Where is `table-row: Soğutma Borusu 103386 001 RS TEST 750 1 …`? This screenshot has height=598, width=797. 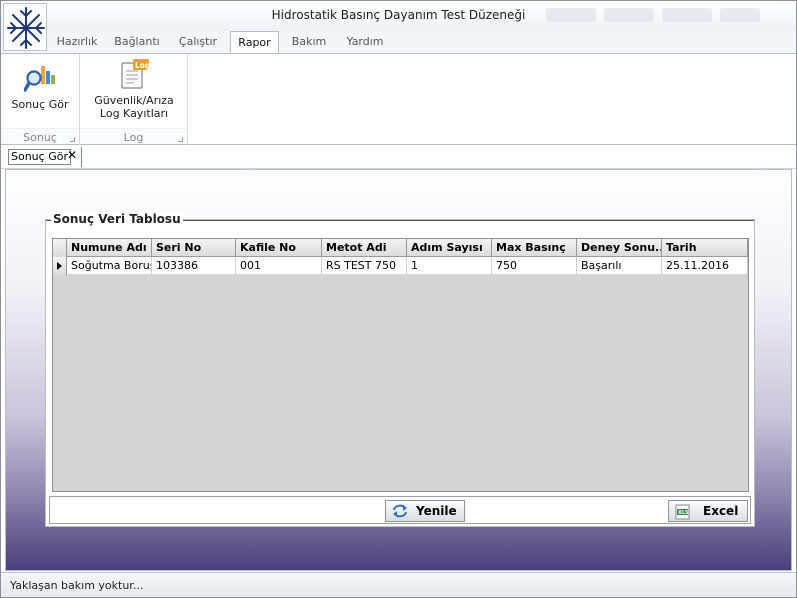 table-row: Soğutma Borusu 103386 001 RS TEST 750 1 … is located at coordinates (400, 266).